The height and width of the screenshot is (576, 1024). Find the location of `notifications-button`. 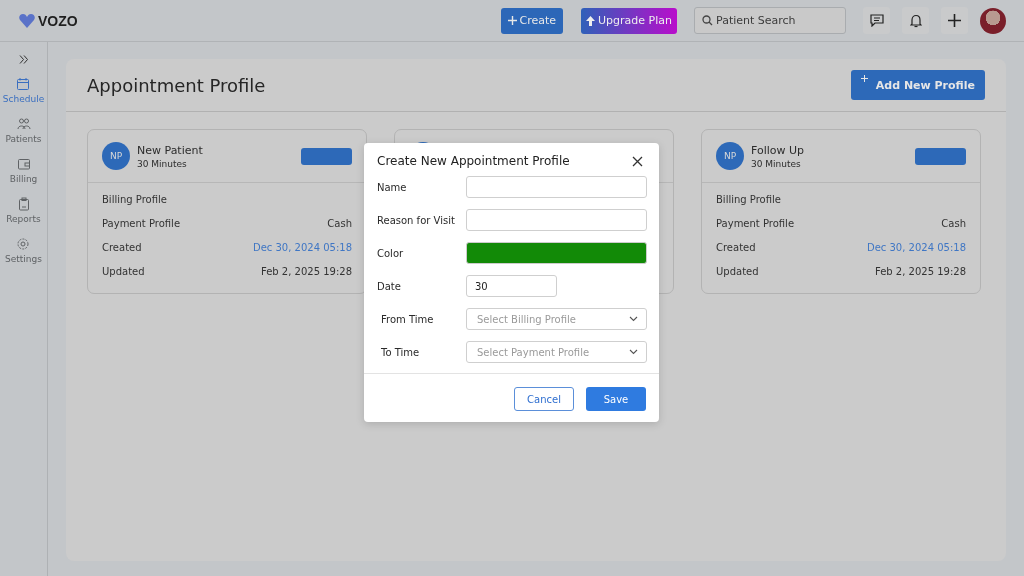

notifications-button is located at coordinates (915, 20).